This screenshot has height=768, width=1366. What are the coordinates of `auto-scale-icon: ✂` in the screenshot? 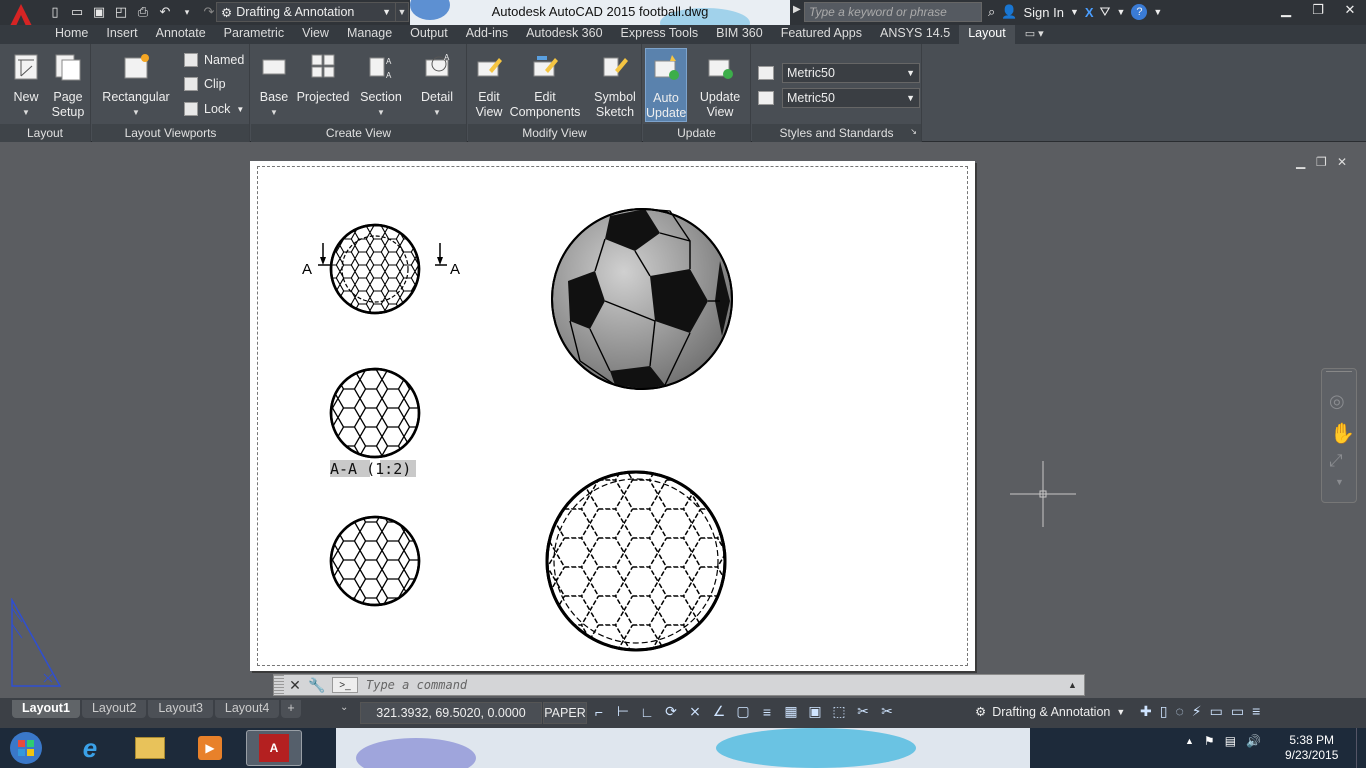 It's located at (887, 711).